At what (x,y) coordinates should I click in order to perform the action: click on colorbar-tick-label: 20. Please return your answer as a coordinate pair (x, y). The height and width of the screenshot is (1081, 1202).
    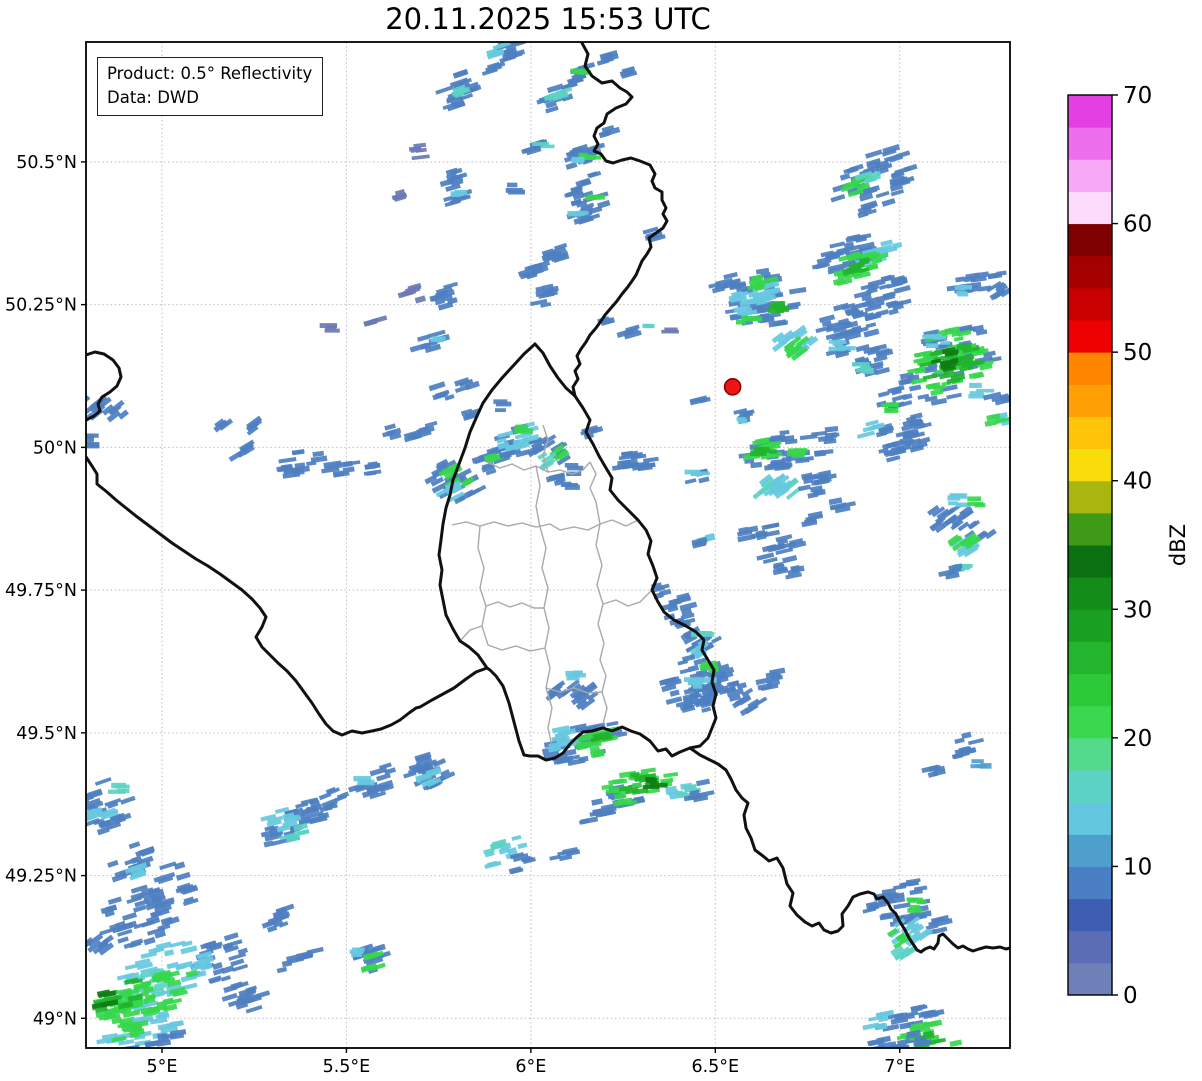
    Looking at the image, I should click on (1137, 739).